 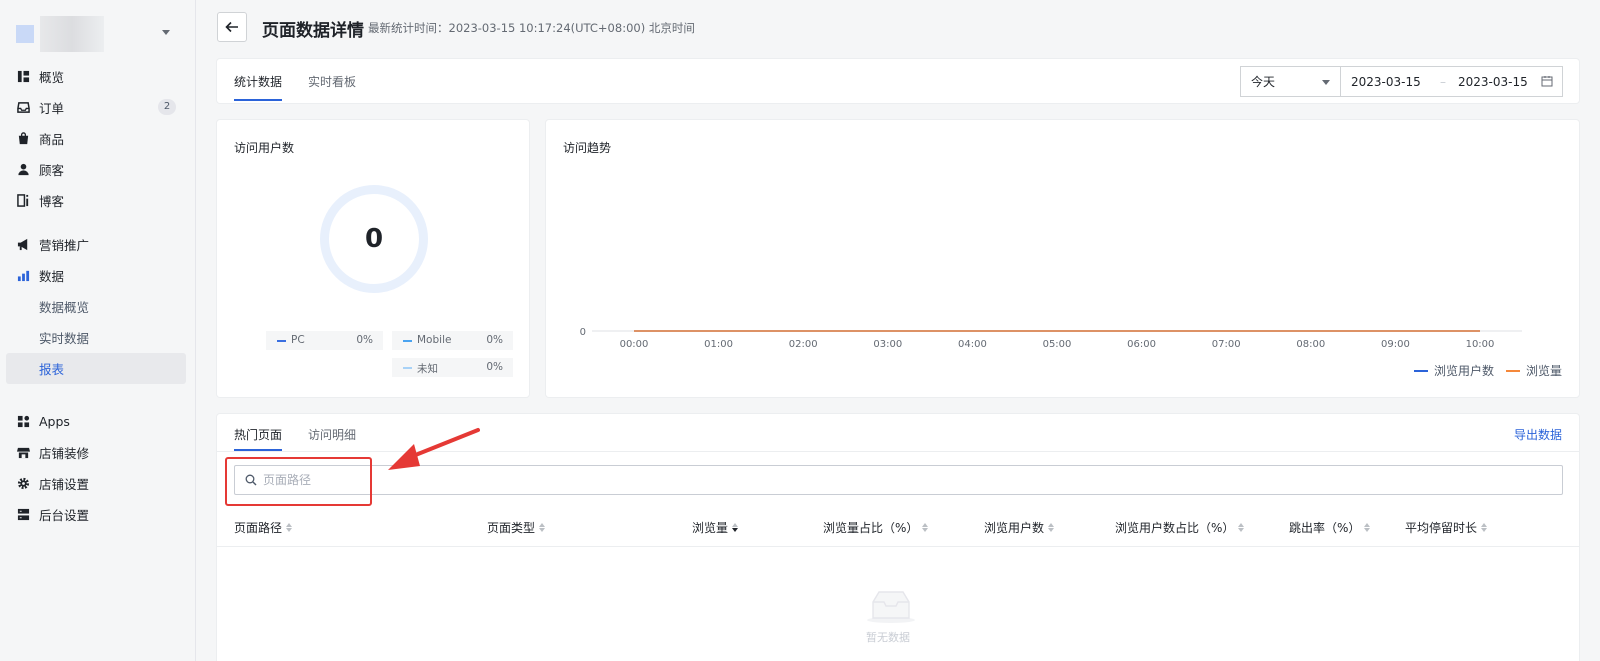 I want to click on sidebar-item-admin-settings: 后台设置, so click(x=96, y=514).